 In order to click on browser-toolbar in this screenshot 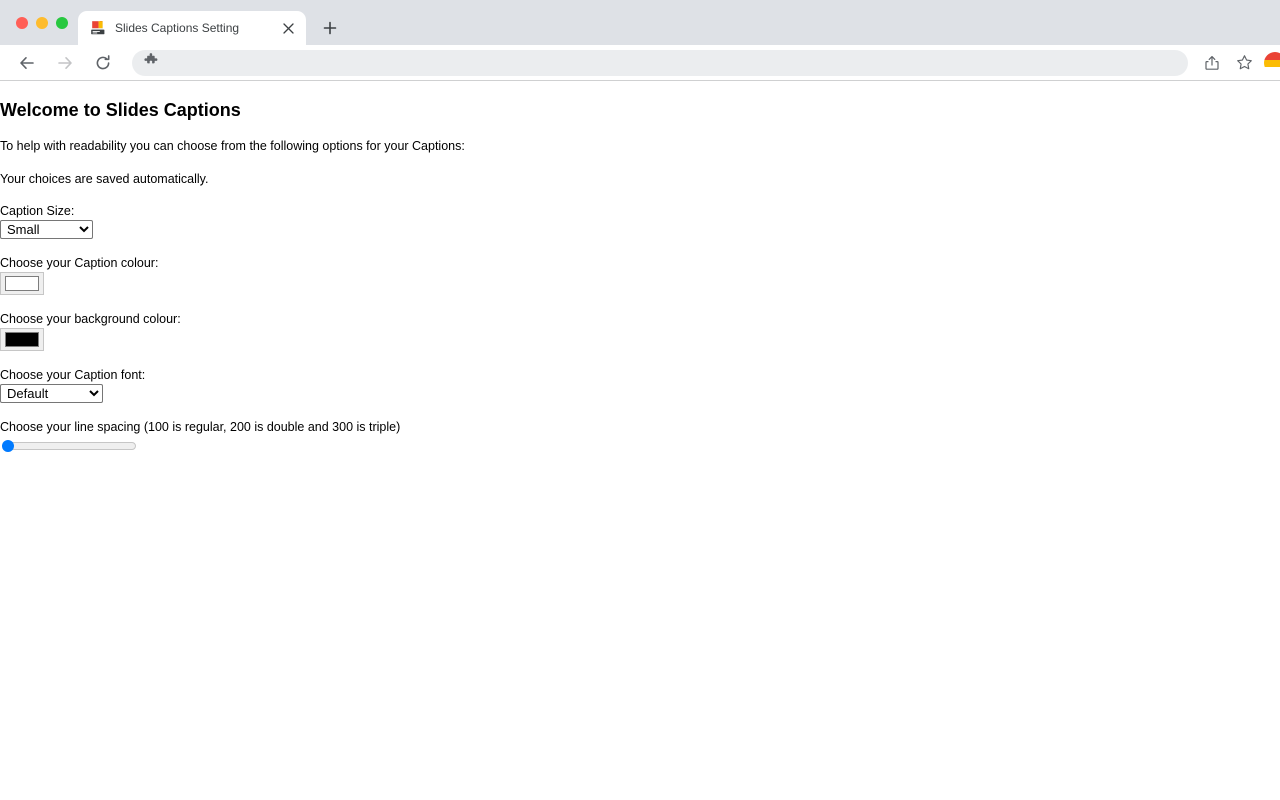, I will do `click(640, 63)`.